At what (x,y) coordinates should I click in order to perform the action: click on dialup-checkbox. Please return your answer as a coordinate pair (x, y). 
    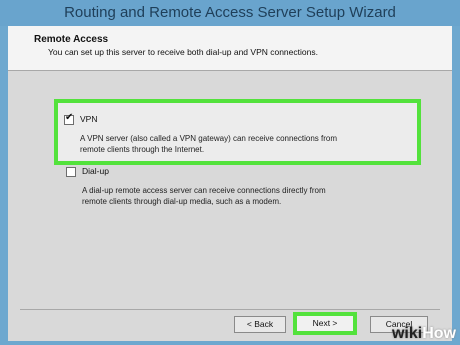
    Looking at the image, I should click on (71, 172).